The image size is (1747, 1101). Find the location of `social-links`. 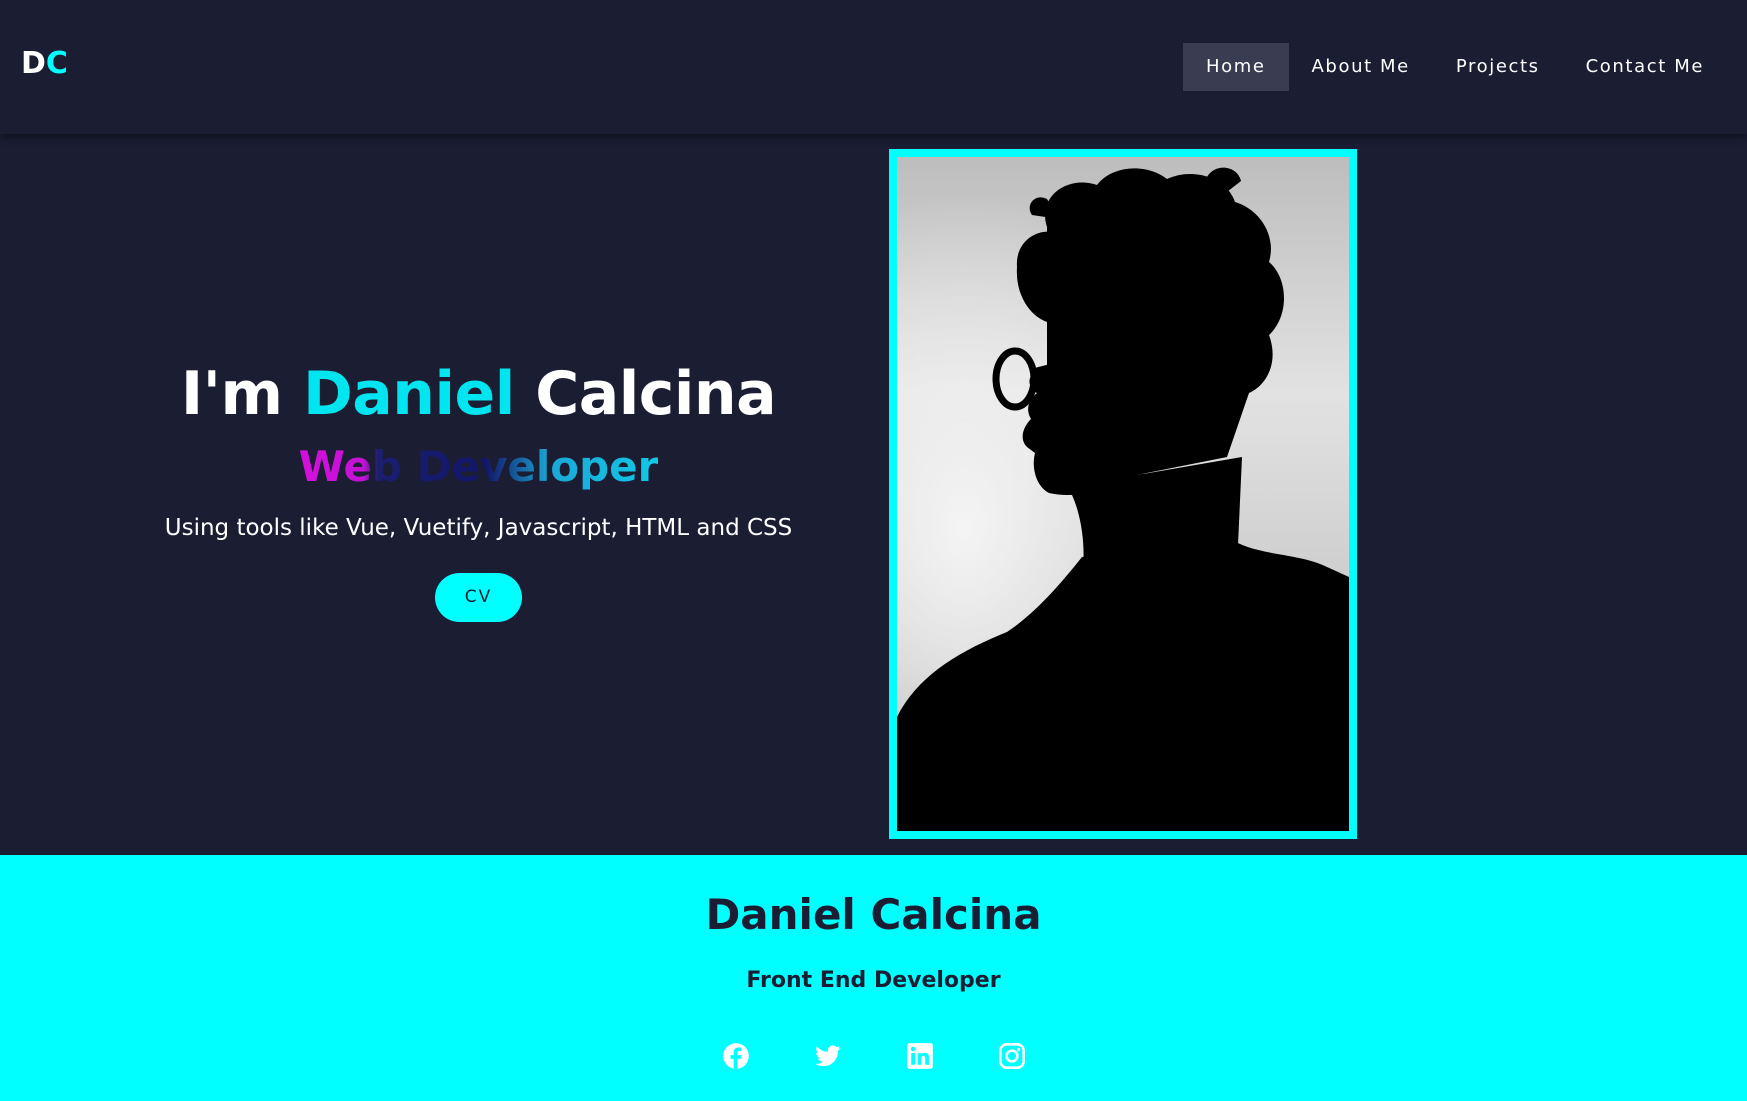

social-links is located at coordinates (873, 1056).